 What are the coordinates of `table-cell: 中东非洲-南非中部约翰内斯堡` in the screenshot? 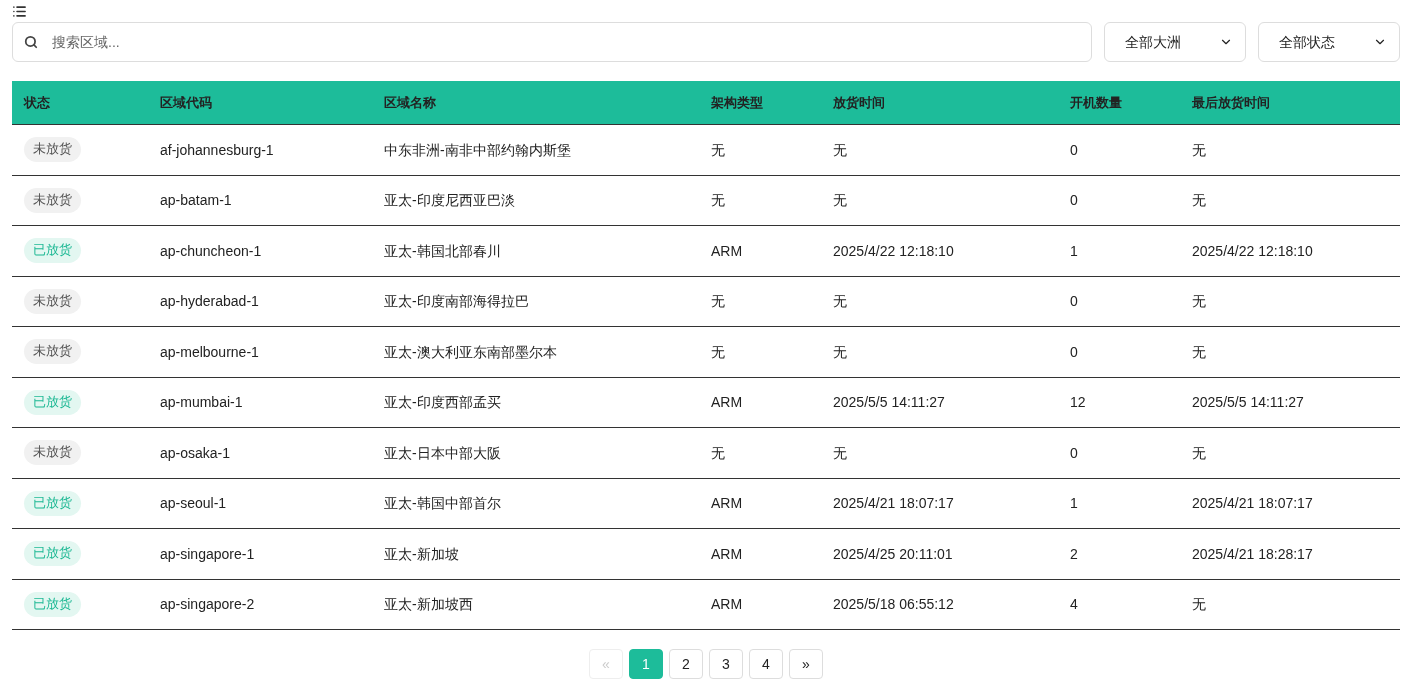 It's located at (477, 149).